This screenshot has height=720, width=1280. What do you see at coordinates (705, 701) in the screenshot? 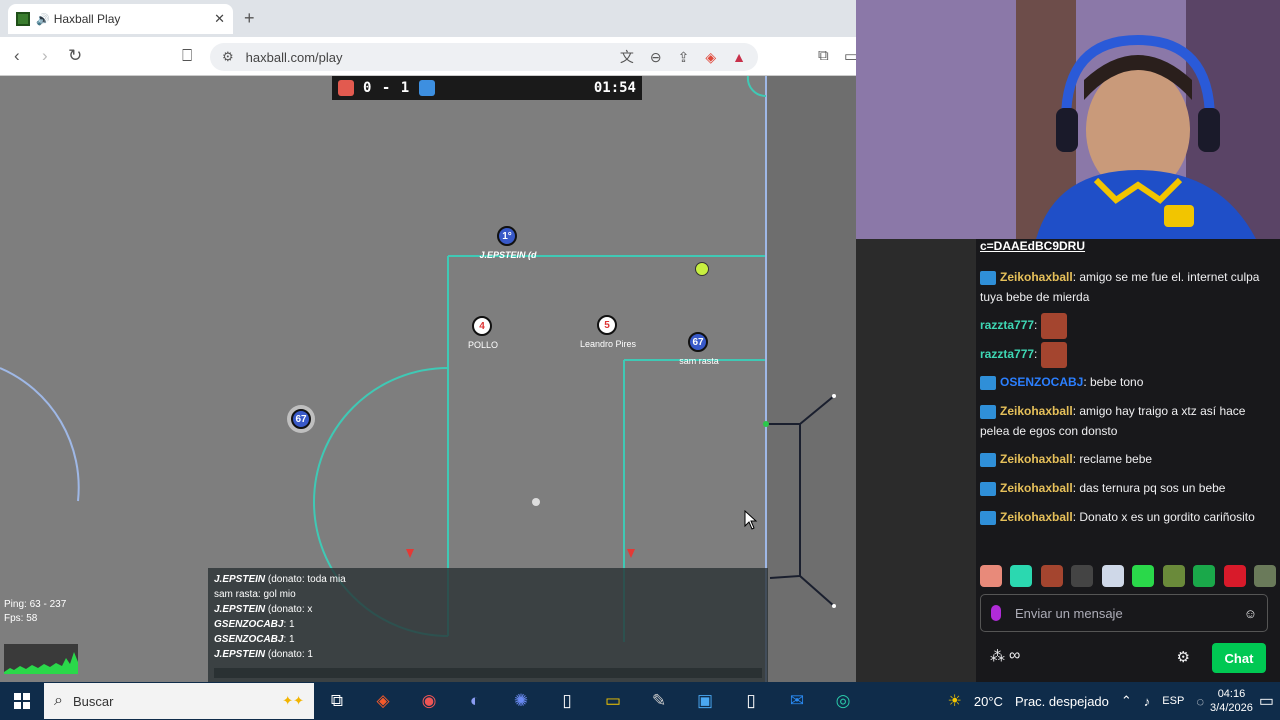
I see `store-icon: ▣` at bounding box center [705, 701].